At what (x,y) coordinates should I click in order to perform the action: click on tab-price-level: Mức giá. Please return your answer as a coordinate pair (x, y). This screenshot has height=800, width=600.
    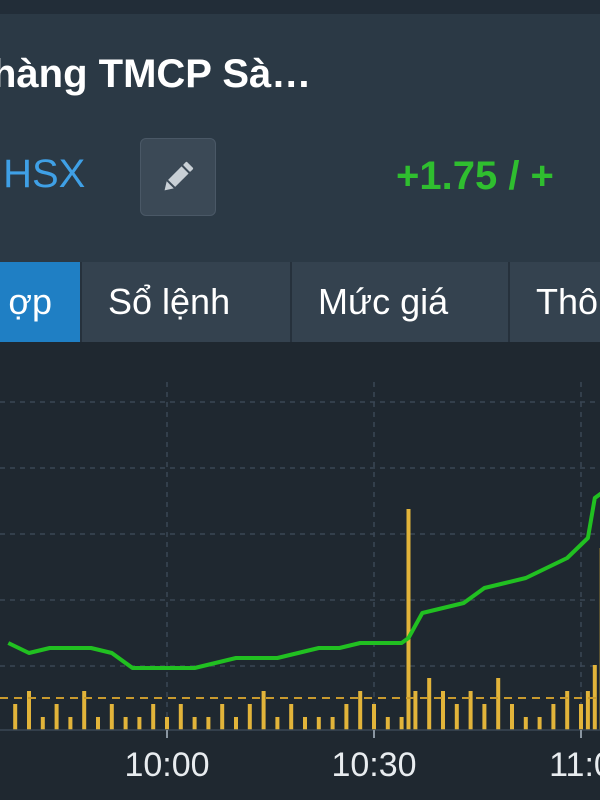
    Looking at the image, I should click on (401, 302).